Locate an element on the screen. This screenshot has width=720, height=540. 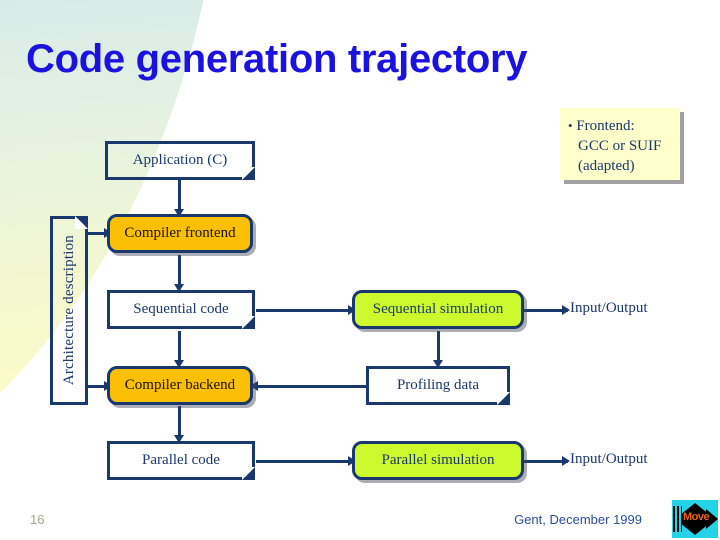
node-architecture-description: Architecture description is located at coordinates (69, 310).